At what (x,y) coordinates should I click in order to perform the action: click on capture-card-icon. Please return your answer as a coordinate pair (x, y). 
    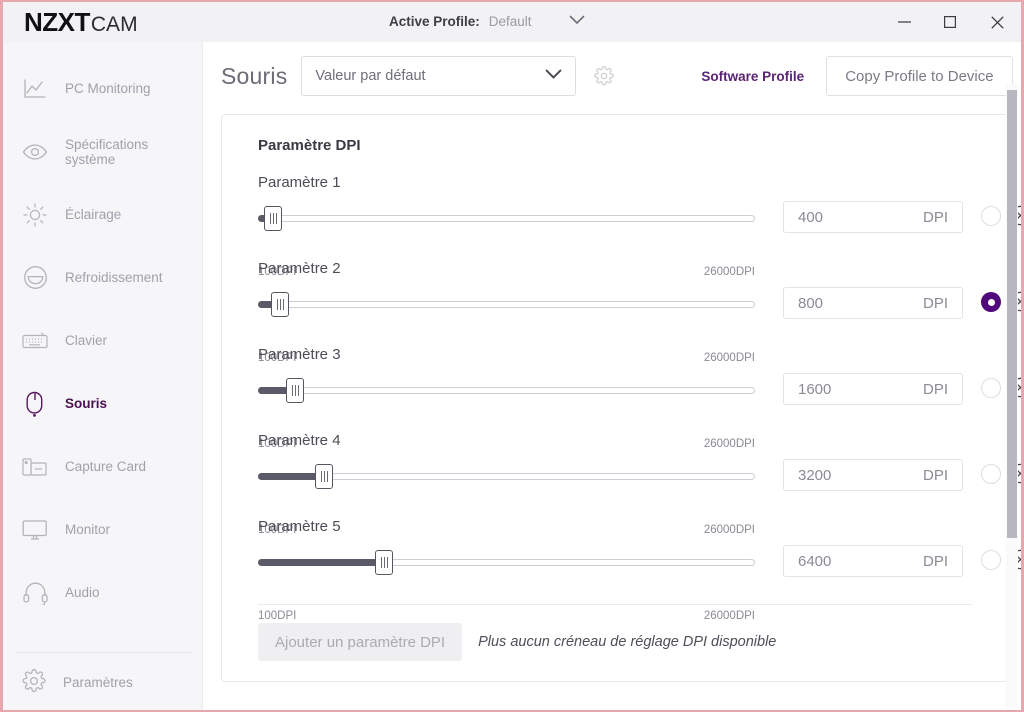
    Looking at the image, I should click on (35, 467).